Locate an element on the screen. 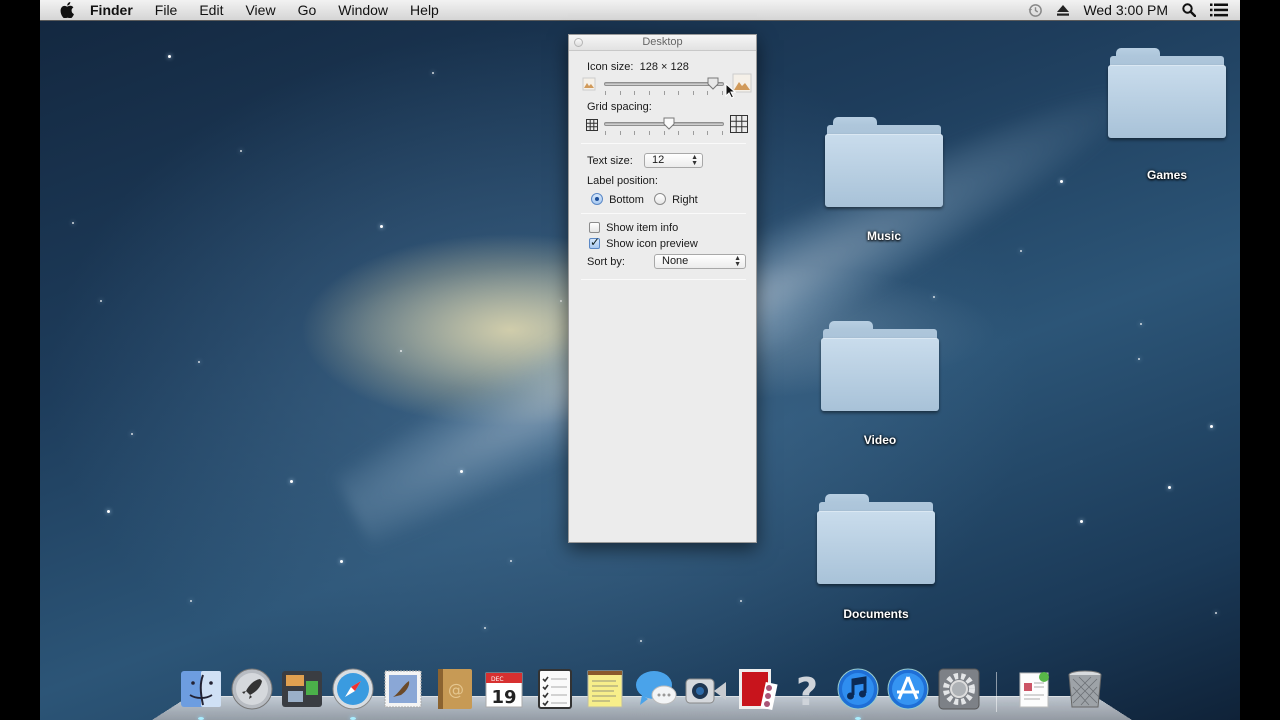 Image resolution: width=1280 pixels, height=720 pixels. close-button is located at coordinates (578, 42).